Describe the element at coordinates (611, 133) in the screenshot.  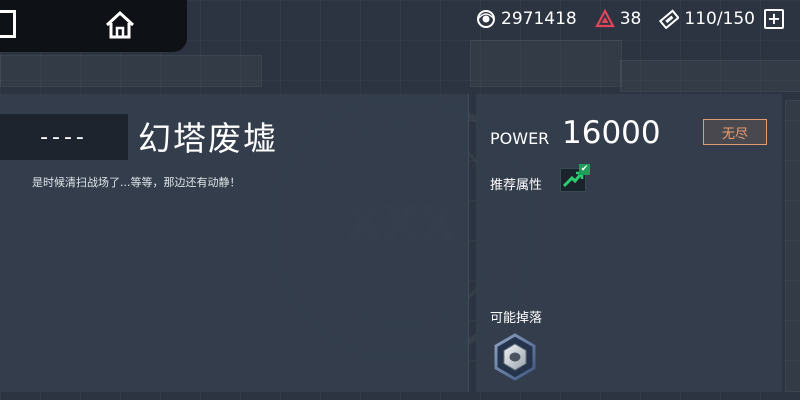
I see `power-value: 16000` at that location.